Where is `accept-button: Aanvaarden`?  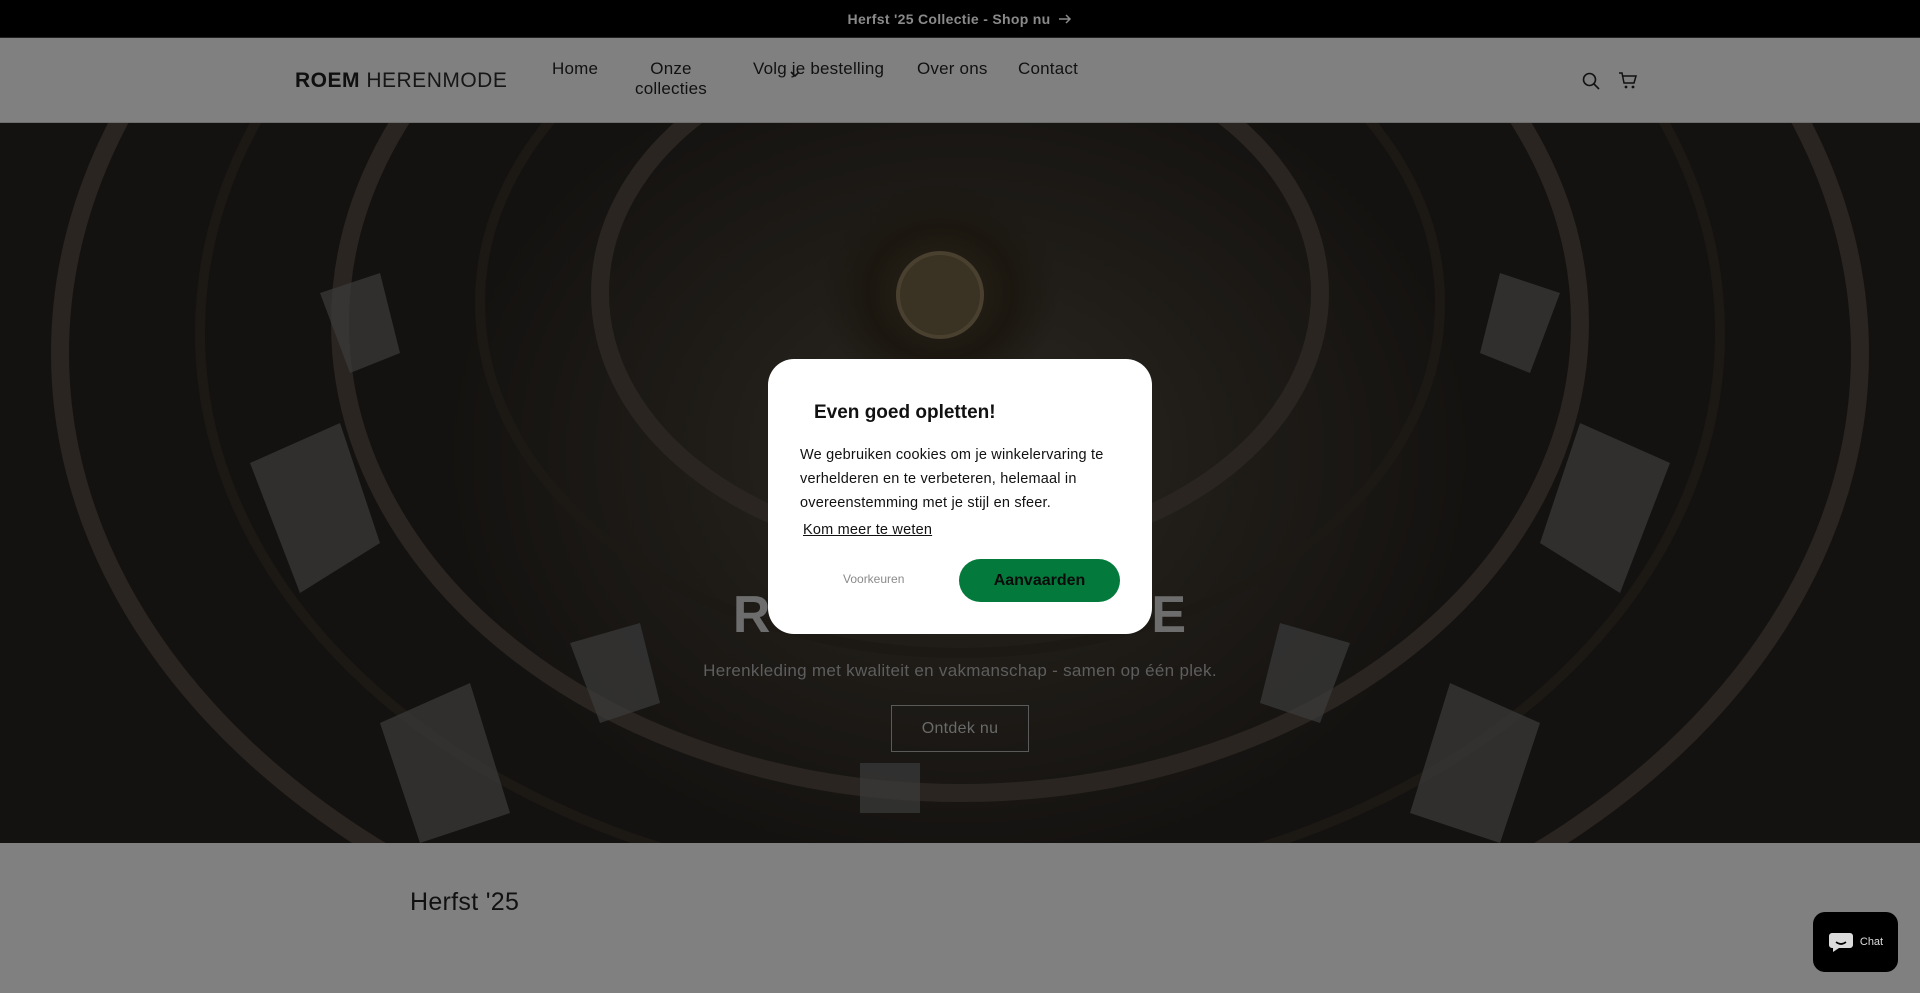
accept-button: Aanvaarden is located at coordinates (1039, 580).